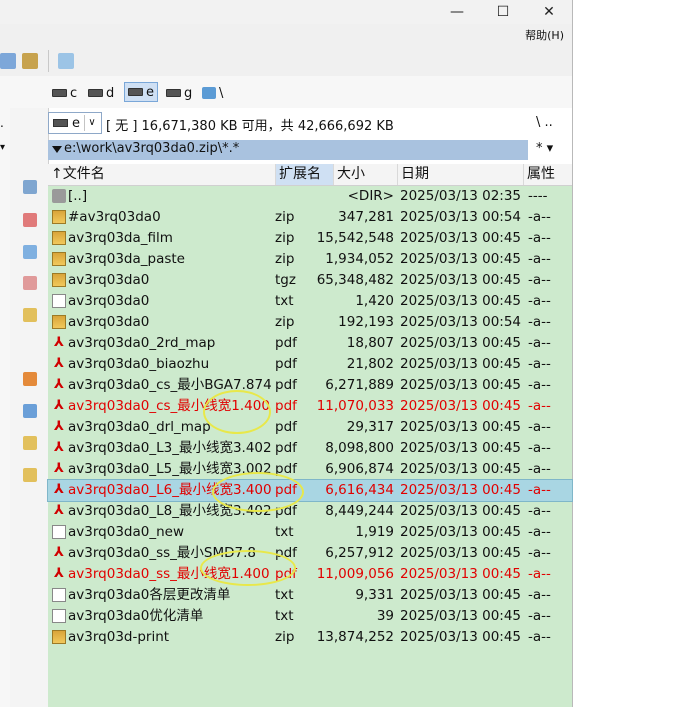  What do you see at coordinates (30, 283) in the screenshot?
I see `move-icon` at bounding box center [30, 283].